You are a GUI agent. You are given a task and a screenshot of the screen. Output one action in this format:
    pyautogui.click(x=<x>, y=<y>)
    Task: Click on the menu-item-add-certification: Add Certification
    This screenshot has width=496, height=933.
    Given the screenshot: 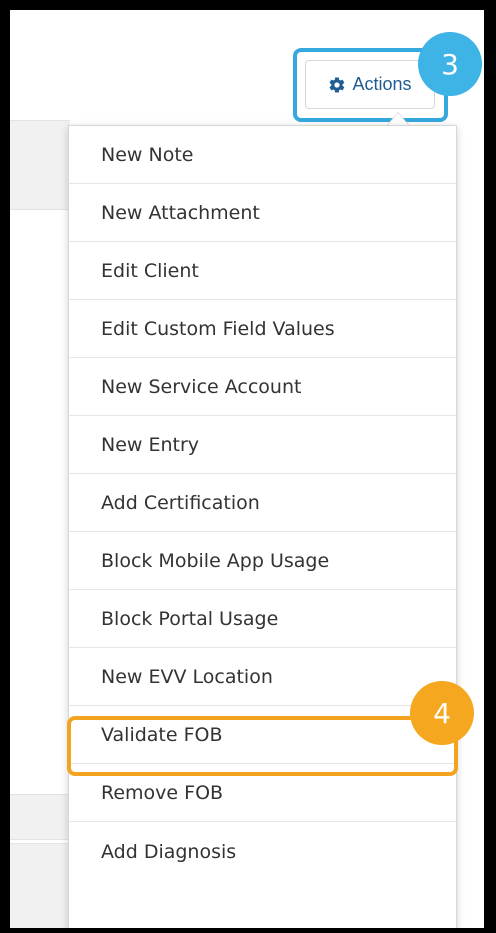 What is the action you would take?
    pyautogui.click(x=262, y=503)
    